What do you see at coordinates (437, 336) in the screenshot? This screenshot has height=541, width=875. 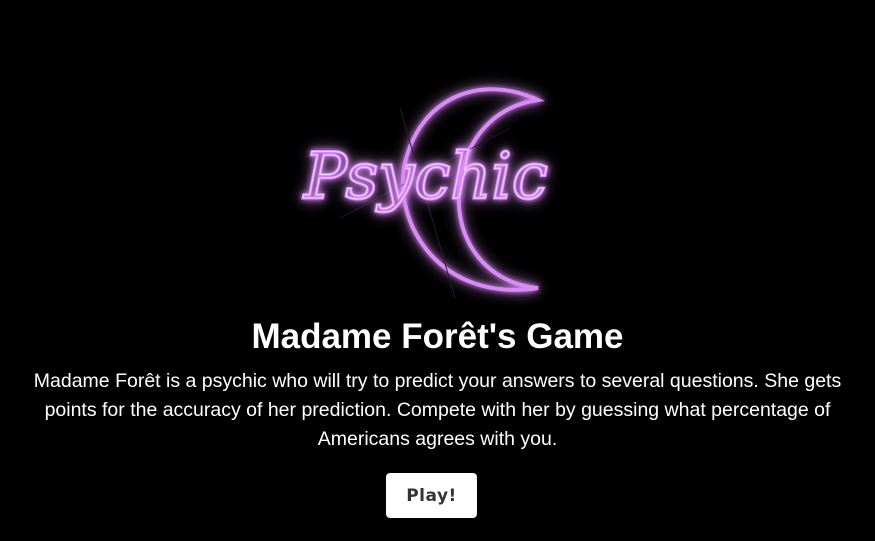 I see `game-title: Madame Forêt's Game` at bounding box center [437, 336].